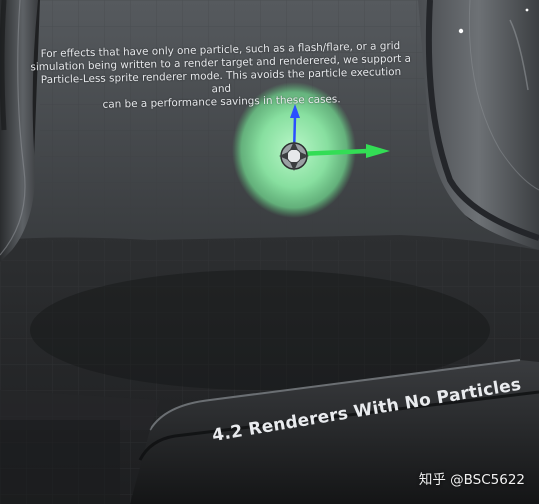 Image resolution: width=539 pixels, height=504 pixels. I want to click on author-watermark: 知乎 @BSC5622, so click(471, 480).